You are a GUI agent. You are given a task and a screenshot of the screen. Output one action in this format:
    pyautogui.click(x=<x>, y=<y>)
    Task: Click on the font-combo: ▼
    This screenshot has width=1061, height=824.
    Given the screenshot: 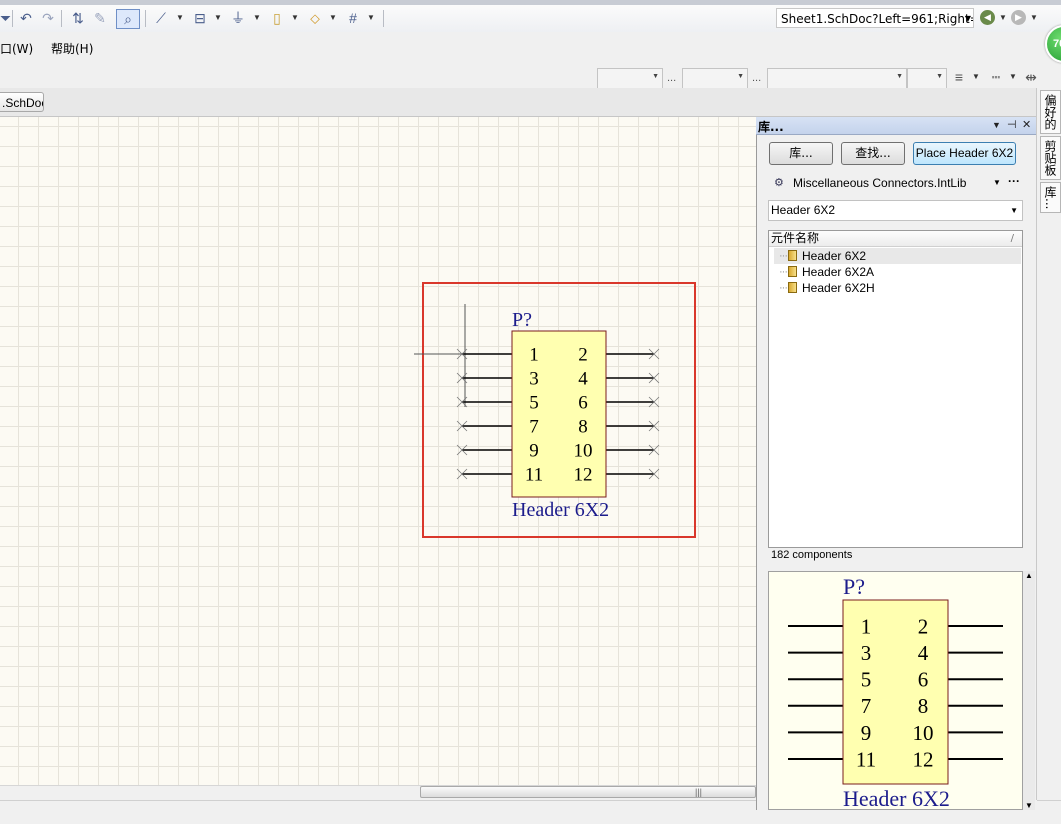 What is the action you would take?
    pyautogui.click(x=630, y=78)
    